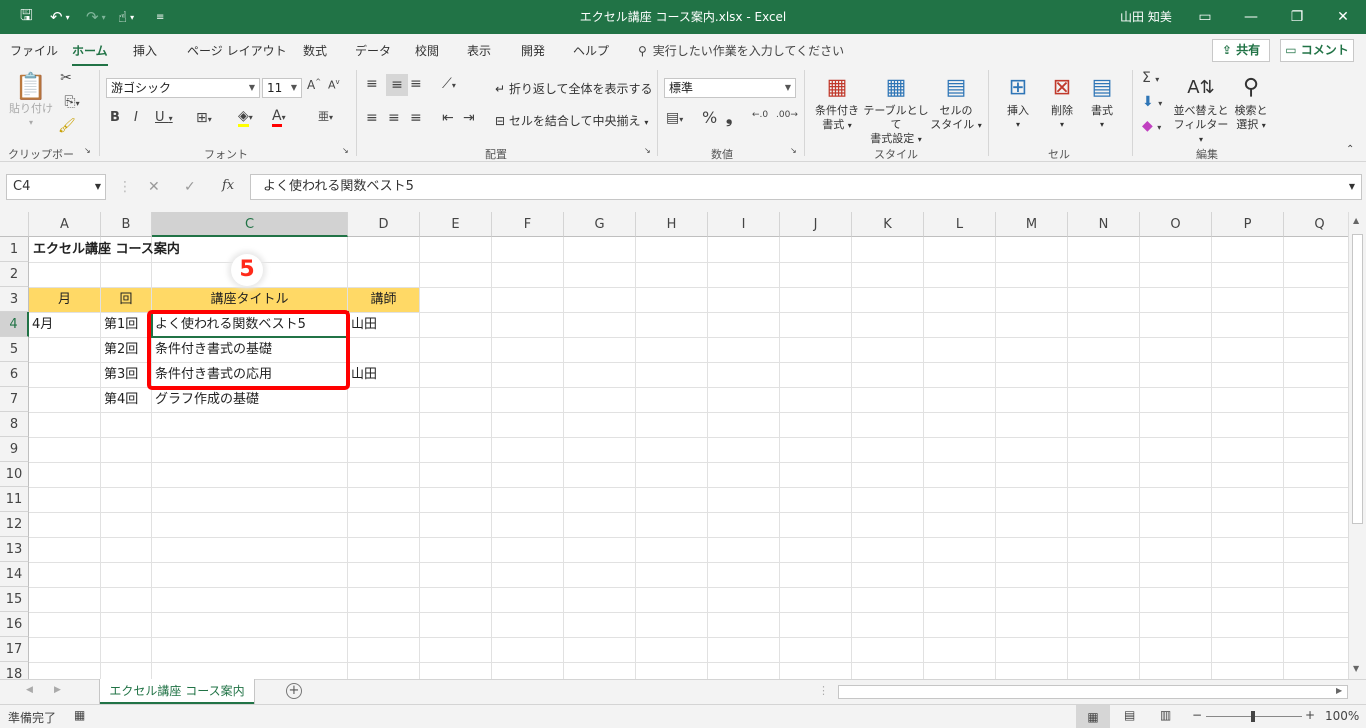 Image resolution: width=1366 pixels, height=728 pixels. Describe the element at coordinates (1251, 17) in the screenshot. I see `minimize-button: —` at that location.